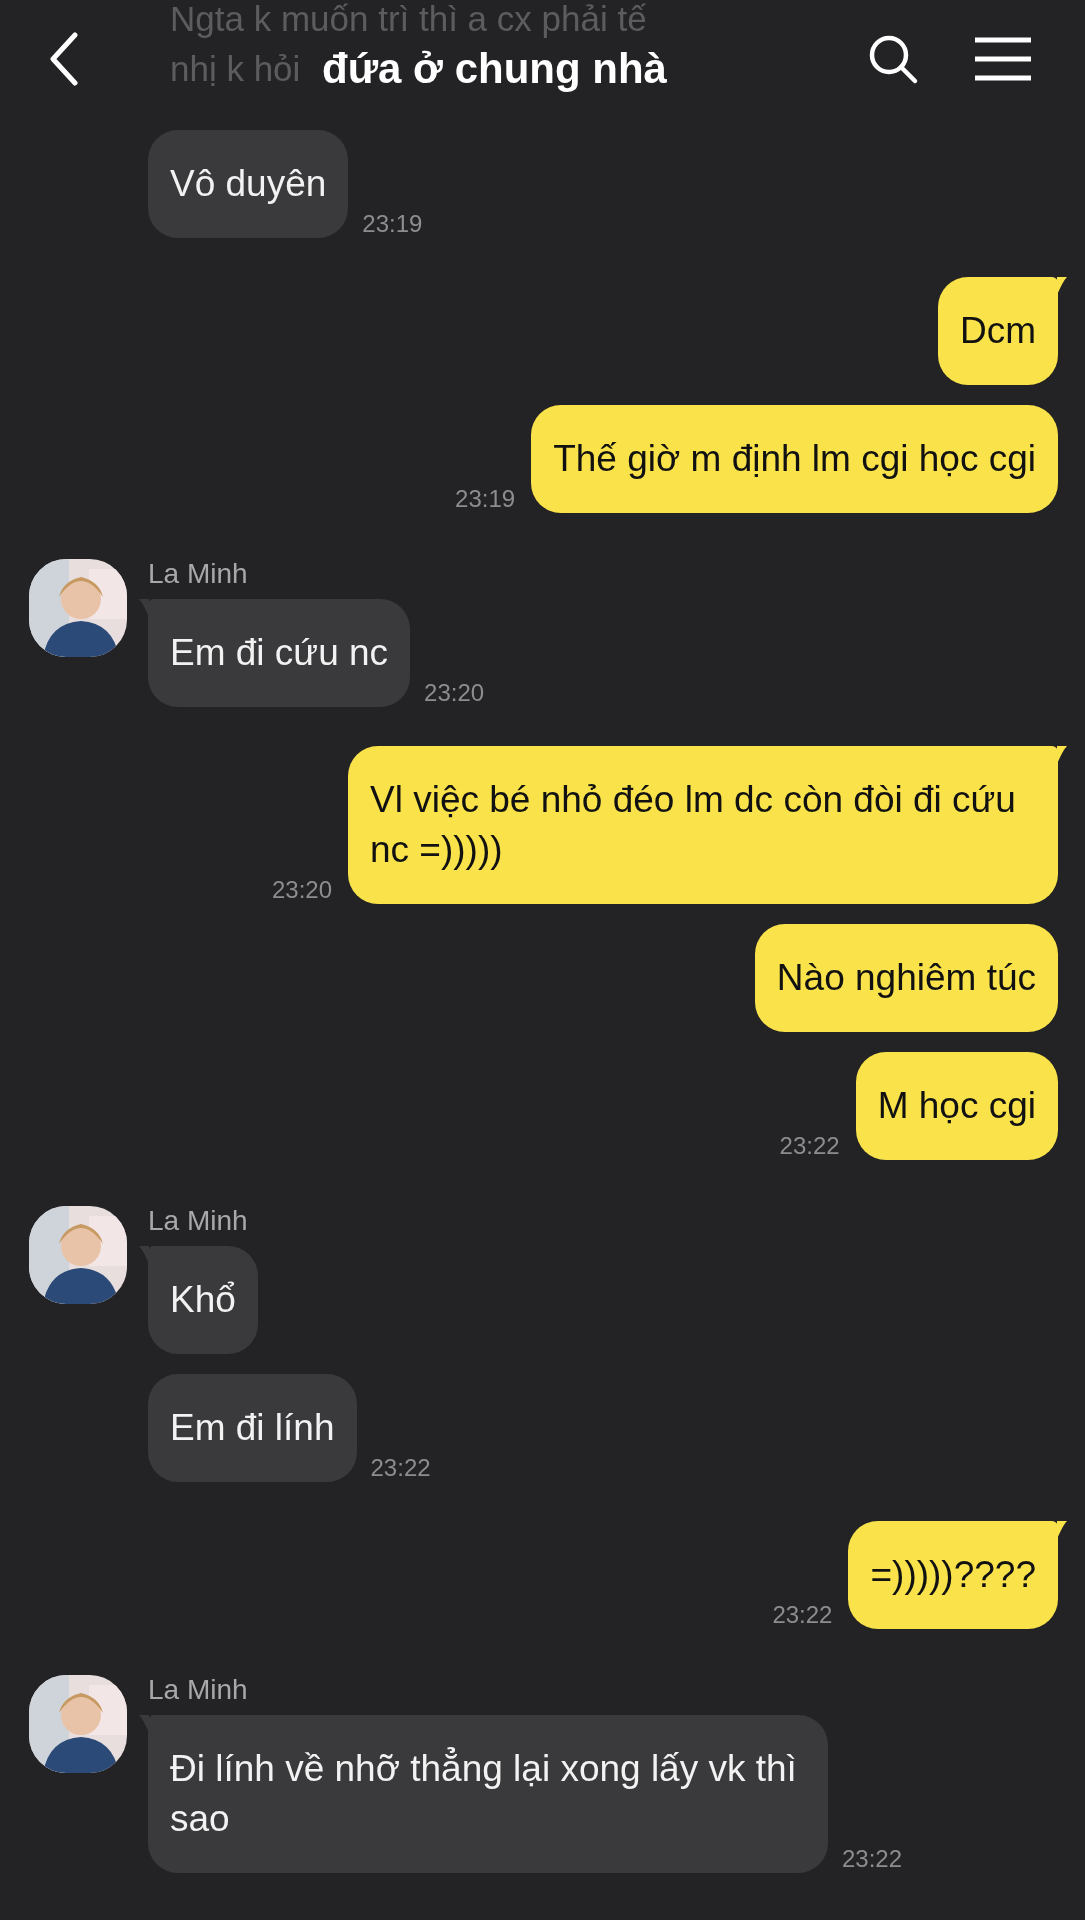 This screenshot has height=1920, width=1085. What do you see at coordinates (906, 978) in the screenshot?
I see `message-bubble: Nào nghiêm túc` at bounding box center [906, 978].